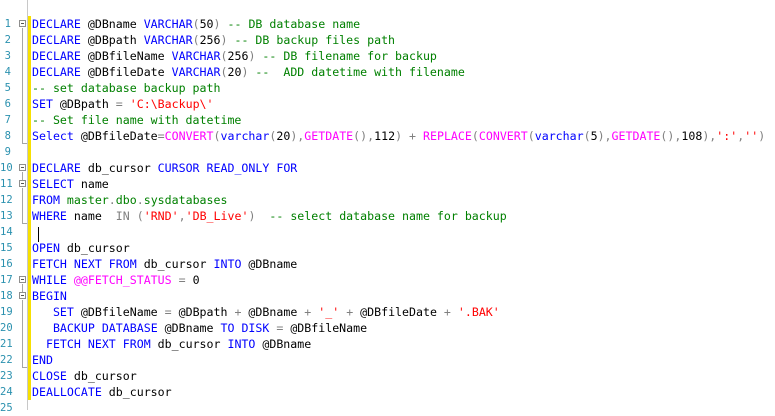 The height and width of the screenshot is (416, 775). Describe the element at coordinates (112, 200) in the screenshot. I see `code-token: .` at that location.